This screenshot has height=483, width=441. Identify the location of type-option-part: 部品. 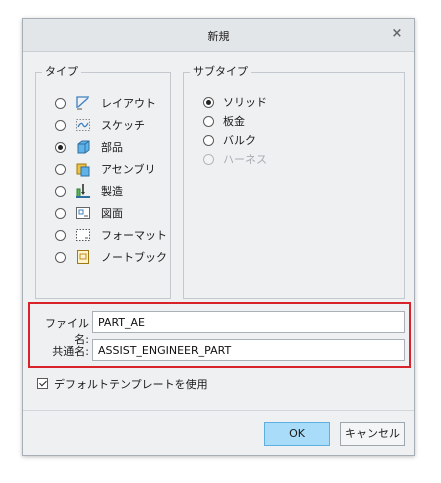
(89, 147).